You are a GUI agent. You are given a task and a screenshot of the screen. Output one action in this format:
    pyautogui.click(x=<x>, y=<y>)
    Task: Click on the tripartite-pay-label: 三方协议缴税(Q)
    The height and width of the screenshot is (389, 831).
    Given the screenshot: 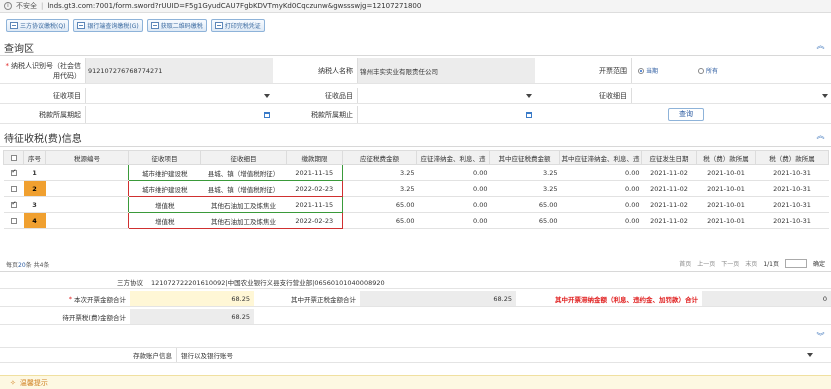 What is the action you would take?
    pyautogui.click(x=43, y=26)
    